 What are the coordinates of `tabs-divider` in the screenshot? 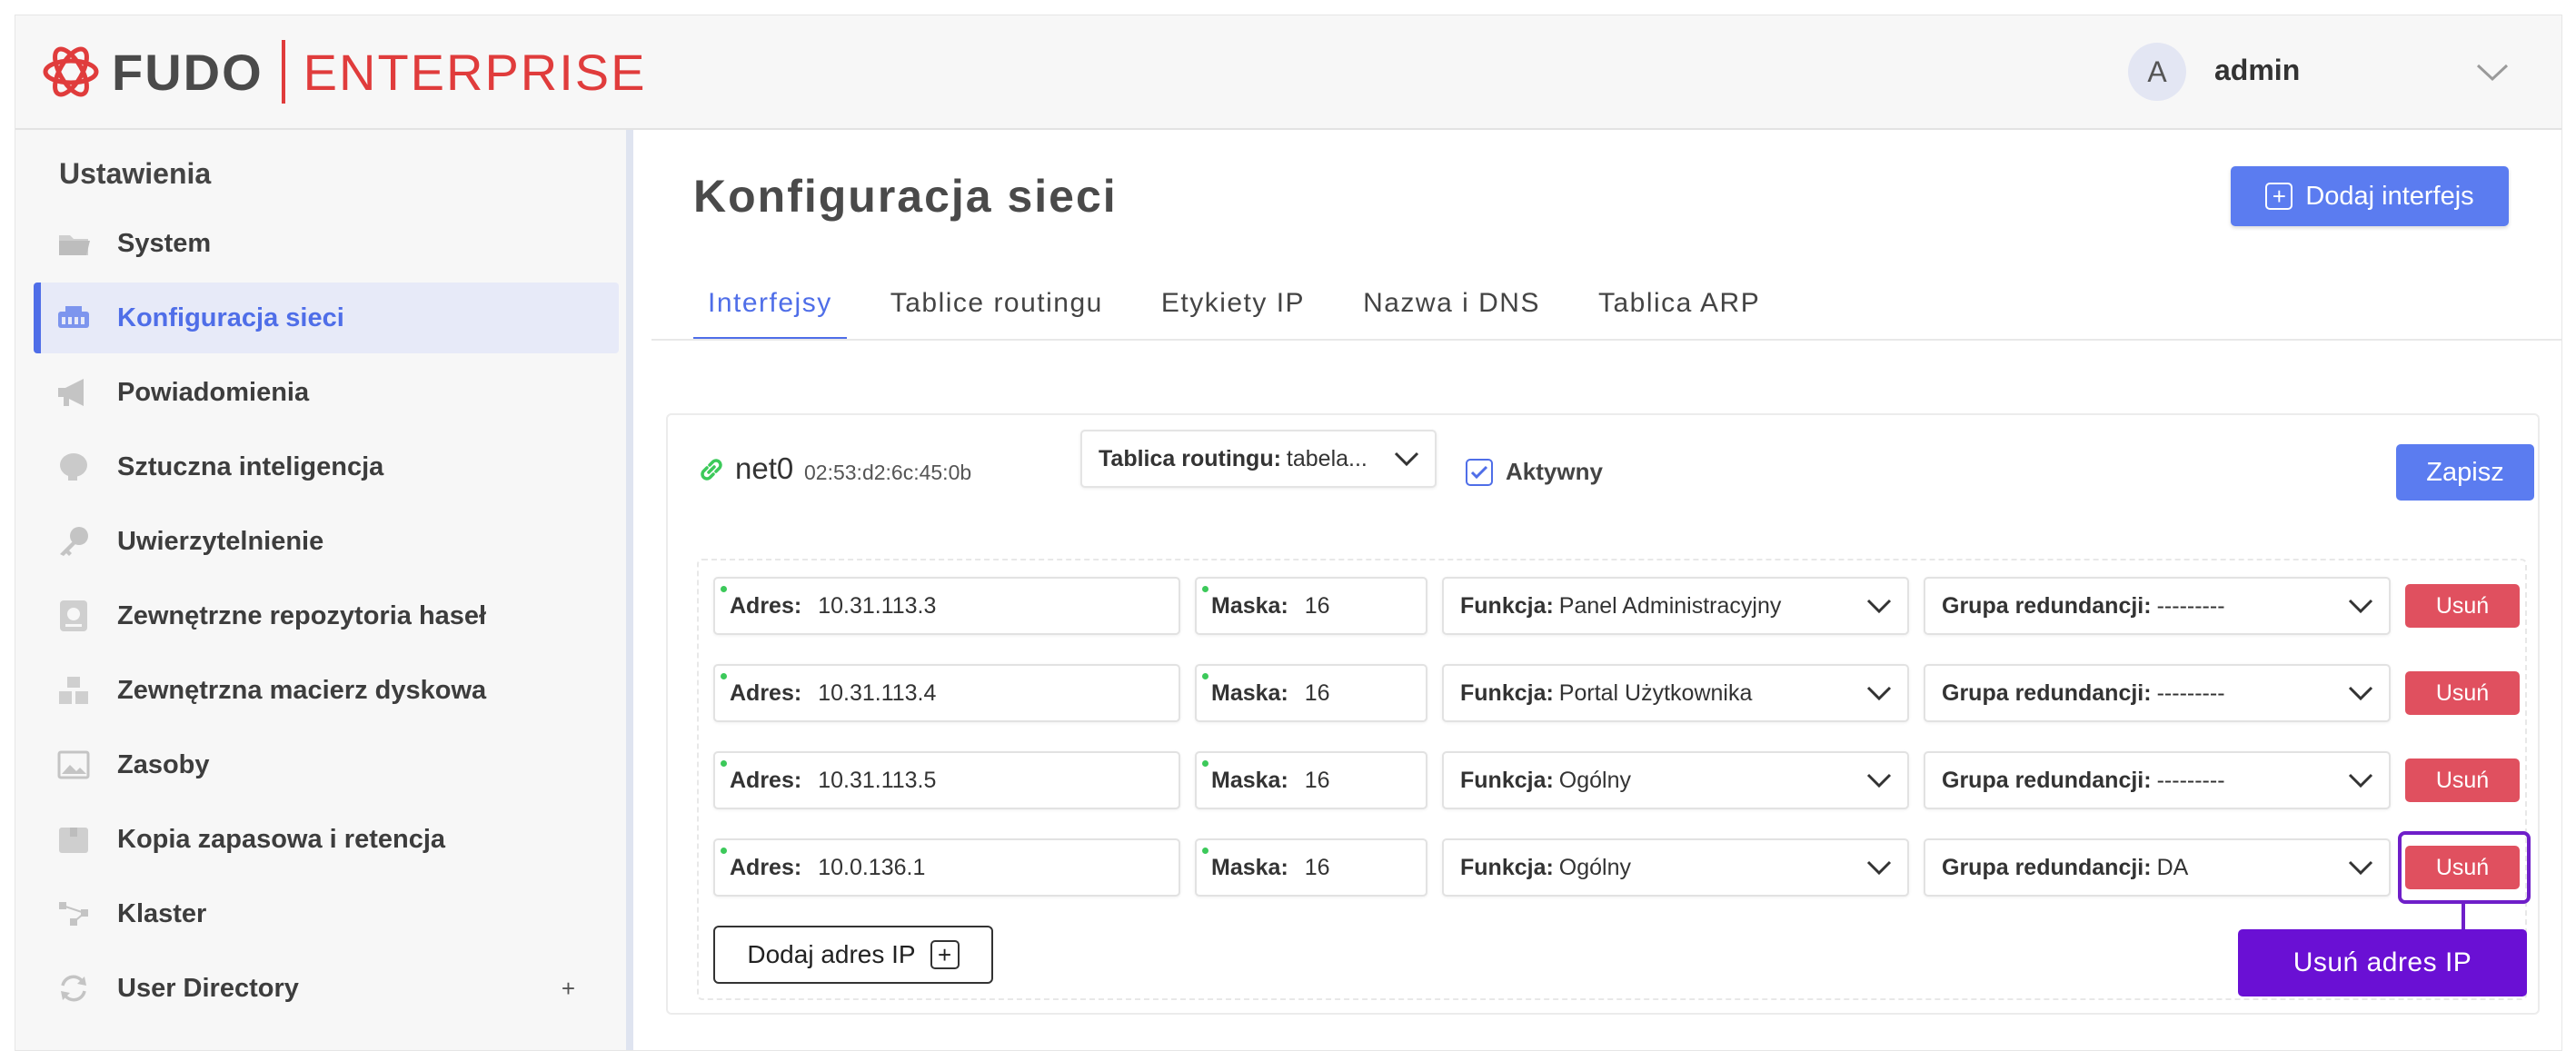 It's located at (1606, 340).